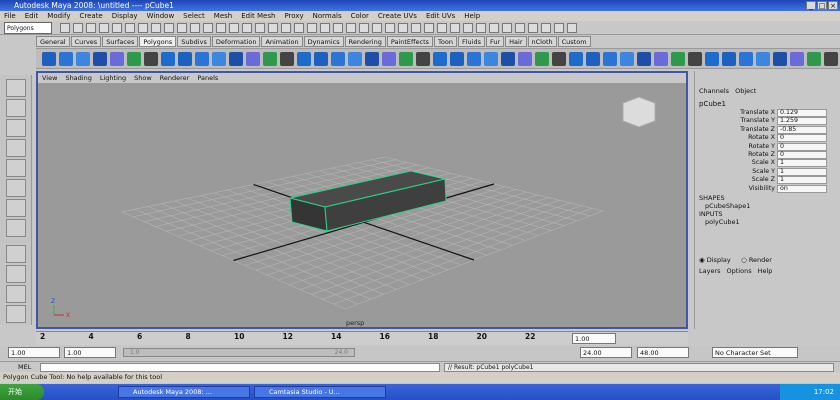  What do you see at coordinates (712, 104) in the screenshot?
I see `object-name: pCube1` at bounding box center [712, 104].